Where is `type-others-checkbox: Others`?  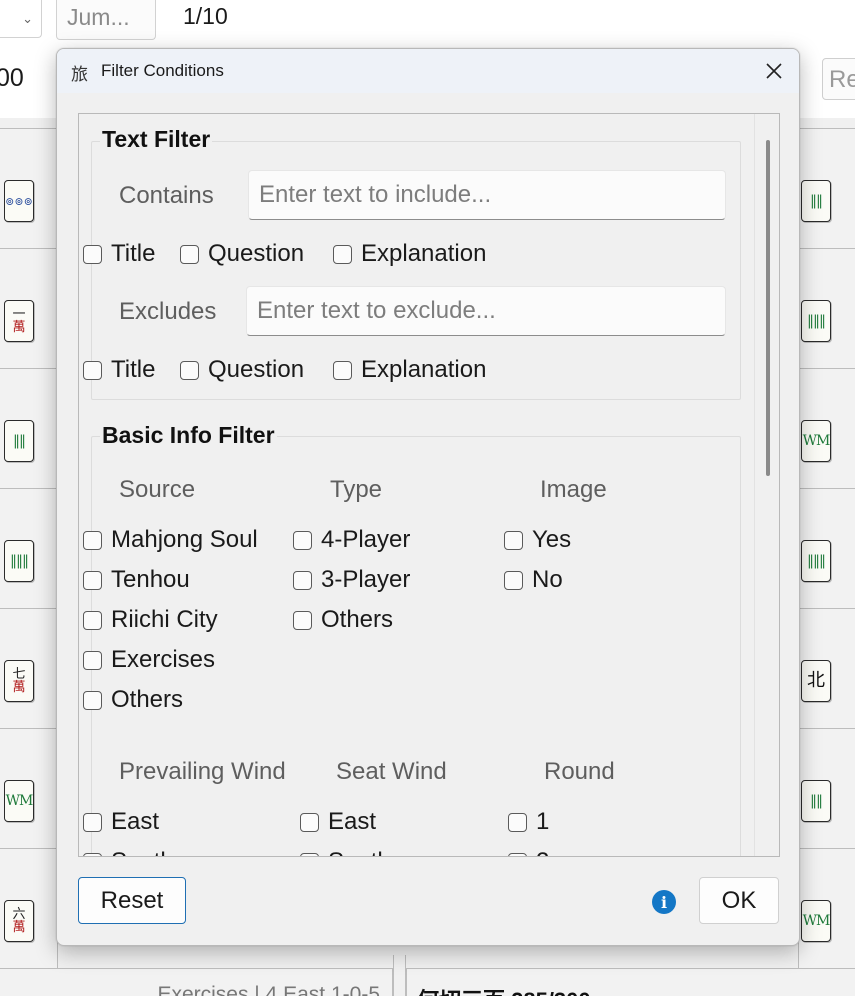
type-others-checkbox: Others is located at coordinates (343, 620).